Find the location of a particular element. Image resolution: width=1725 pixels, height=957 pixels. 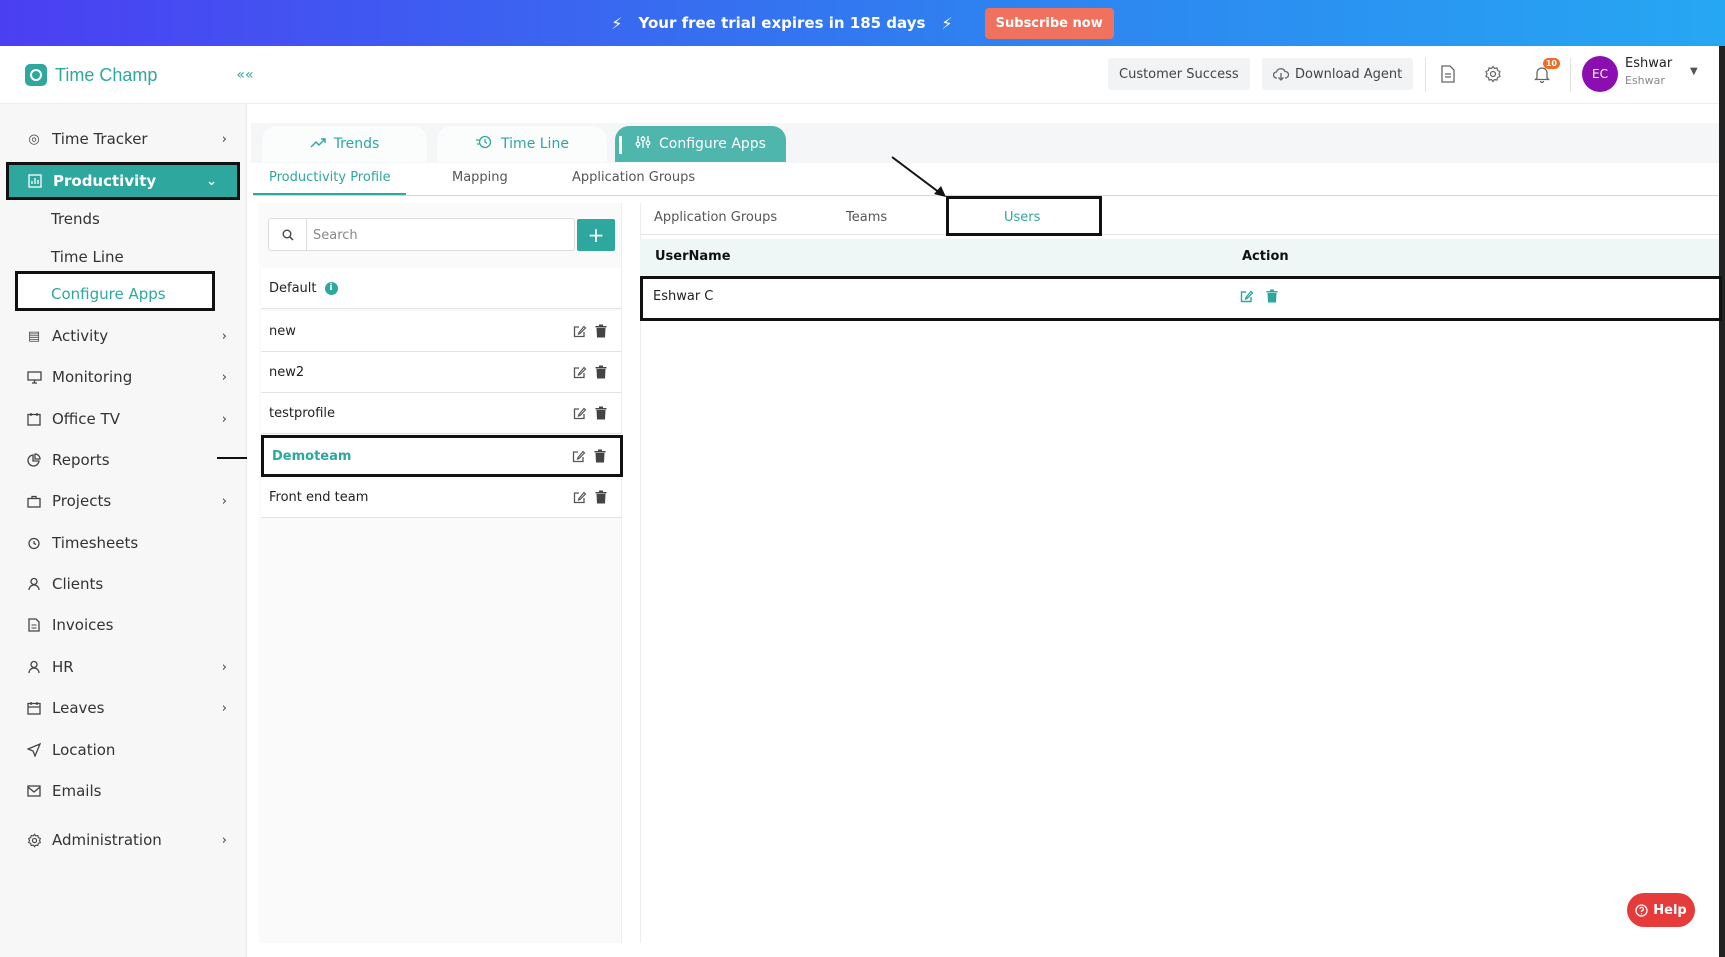

chevron-down-icon: ⌄ is located at coordinates (211, 181).